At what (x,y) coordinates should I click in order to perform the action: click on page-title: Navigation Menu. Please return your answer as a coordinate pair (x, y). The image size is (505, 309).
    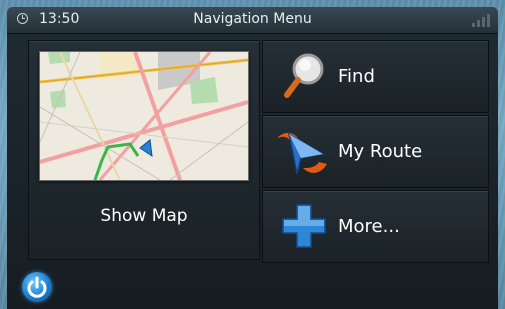
    Looking at the image, I should click on (252, 19).